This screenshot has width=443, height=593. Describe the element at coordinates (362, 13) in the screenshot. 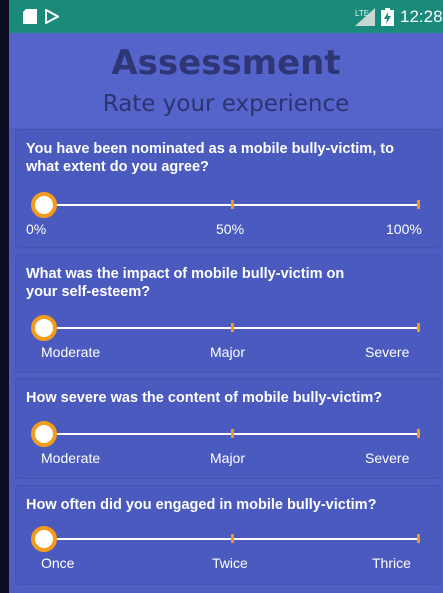

I see `network-type-label: LTE` at that location.